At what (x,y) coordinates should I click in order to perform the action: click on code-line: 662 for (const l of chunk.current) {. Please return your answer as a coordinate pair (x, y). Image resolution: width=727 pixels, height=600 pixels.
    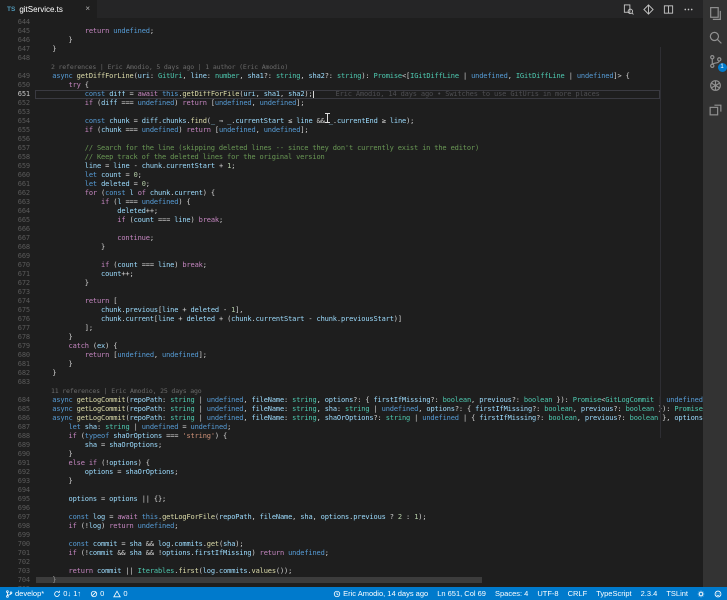
    Looking at the image, I should click on (351, 193).